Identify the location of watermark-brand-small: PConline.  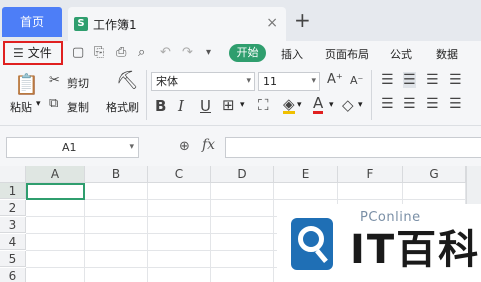
(390, 217).